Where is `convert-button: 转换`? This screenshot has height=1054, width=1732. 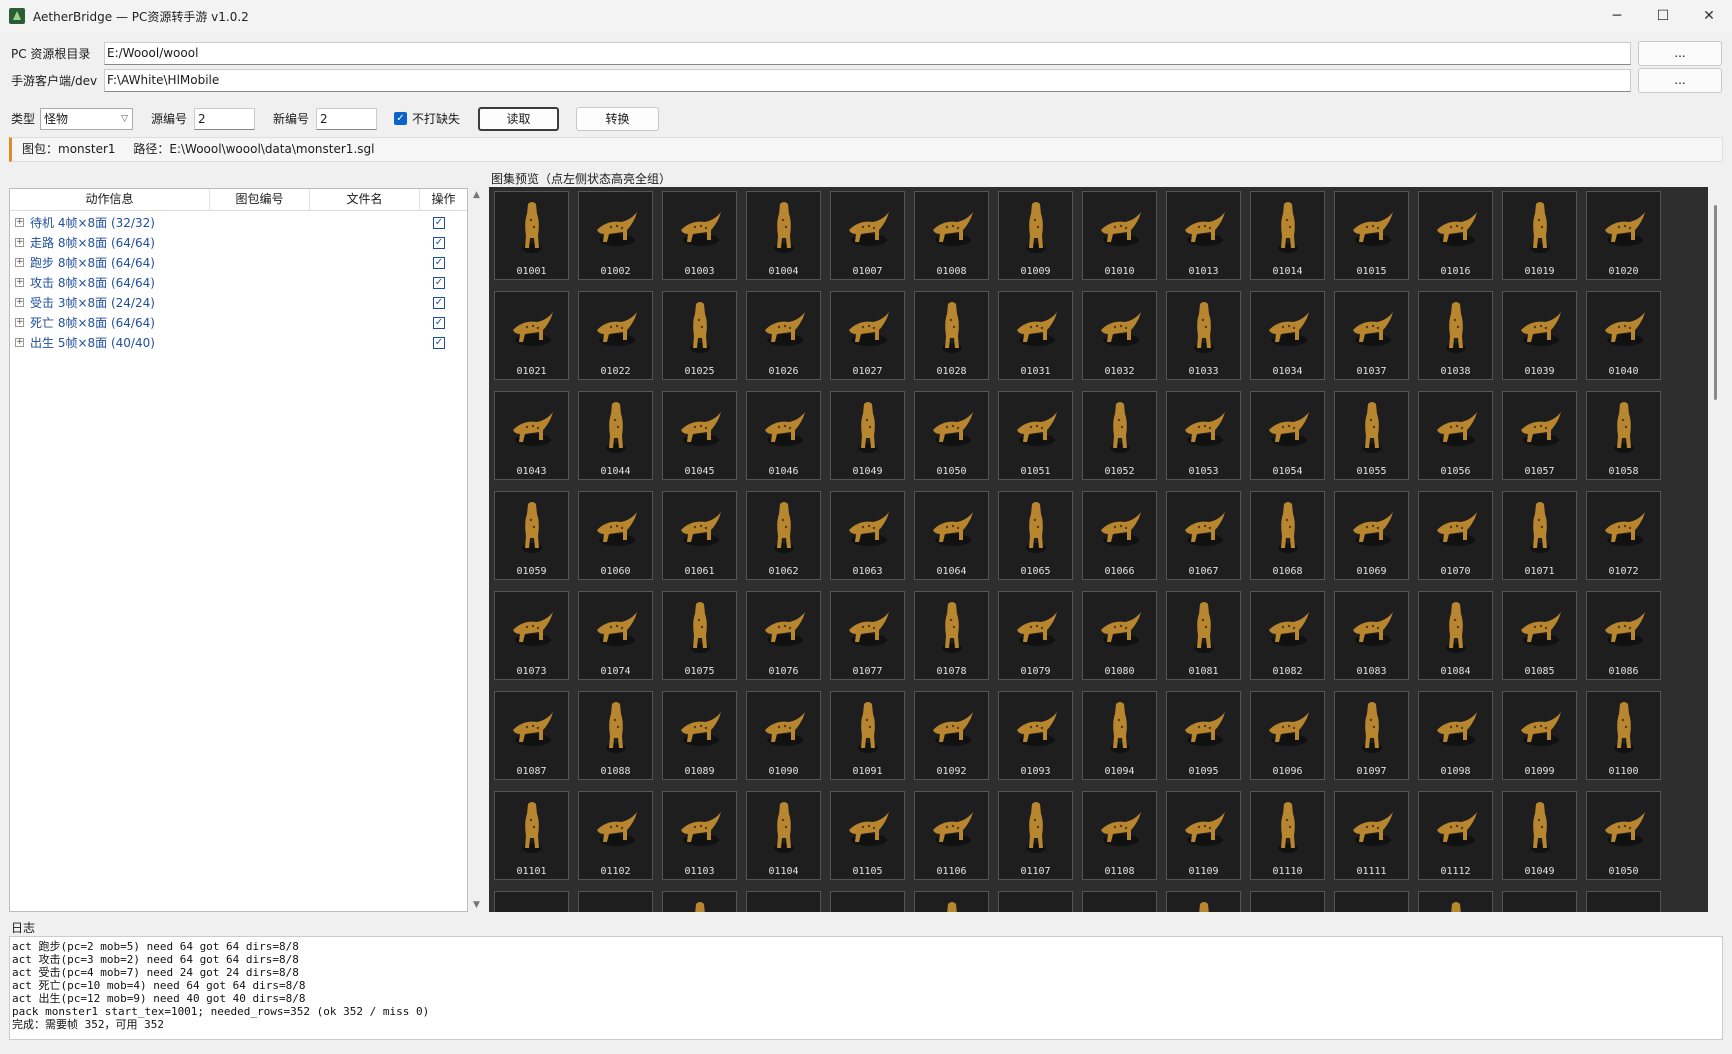
convert-button: 转换 is located at coordinates (617, 119).